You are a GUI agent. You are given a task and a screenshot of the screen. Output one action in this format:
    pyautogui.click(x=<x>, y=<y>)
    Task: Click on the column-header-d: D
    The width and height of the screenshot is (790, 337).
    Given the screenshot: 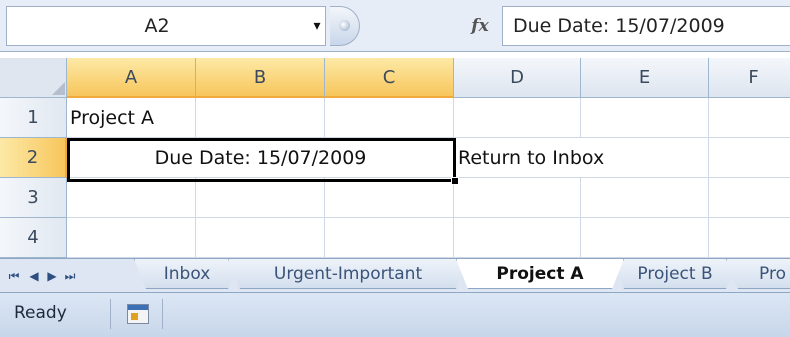 What is the action you would take?
    pyautogui.click(x=517, y=78)
    